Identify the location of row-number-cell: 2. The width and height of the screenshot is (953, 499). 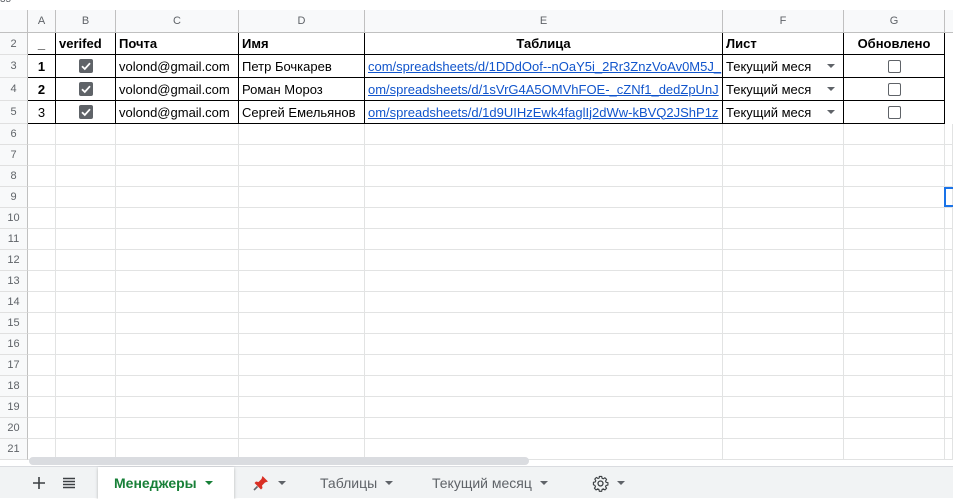
(42, 89).